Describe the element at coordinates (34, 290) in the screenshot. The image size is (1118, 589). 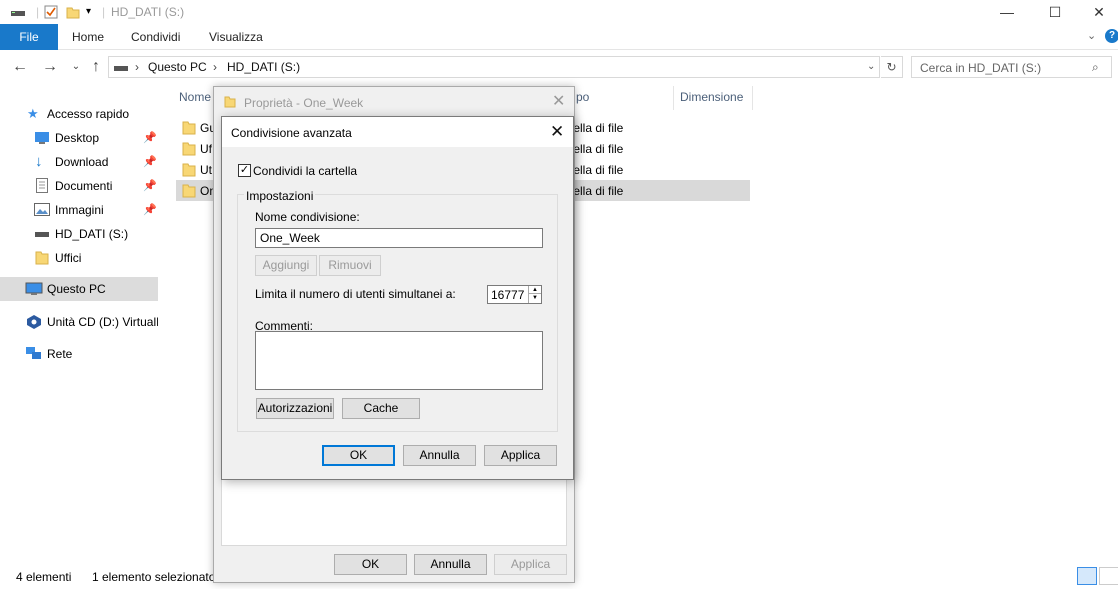
I see `computer-icon` at that location.